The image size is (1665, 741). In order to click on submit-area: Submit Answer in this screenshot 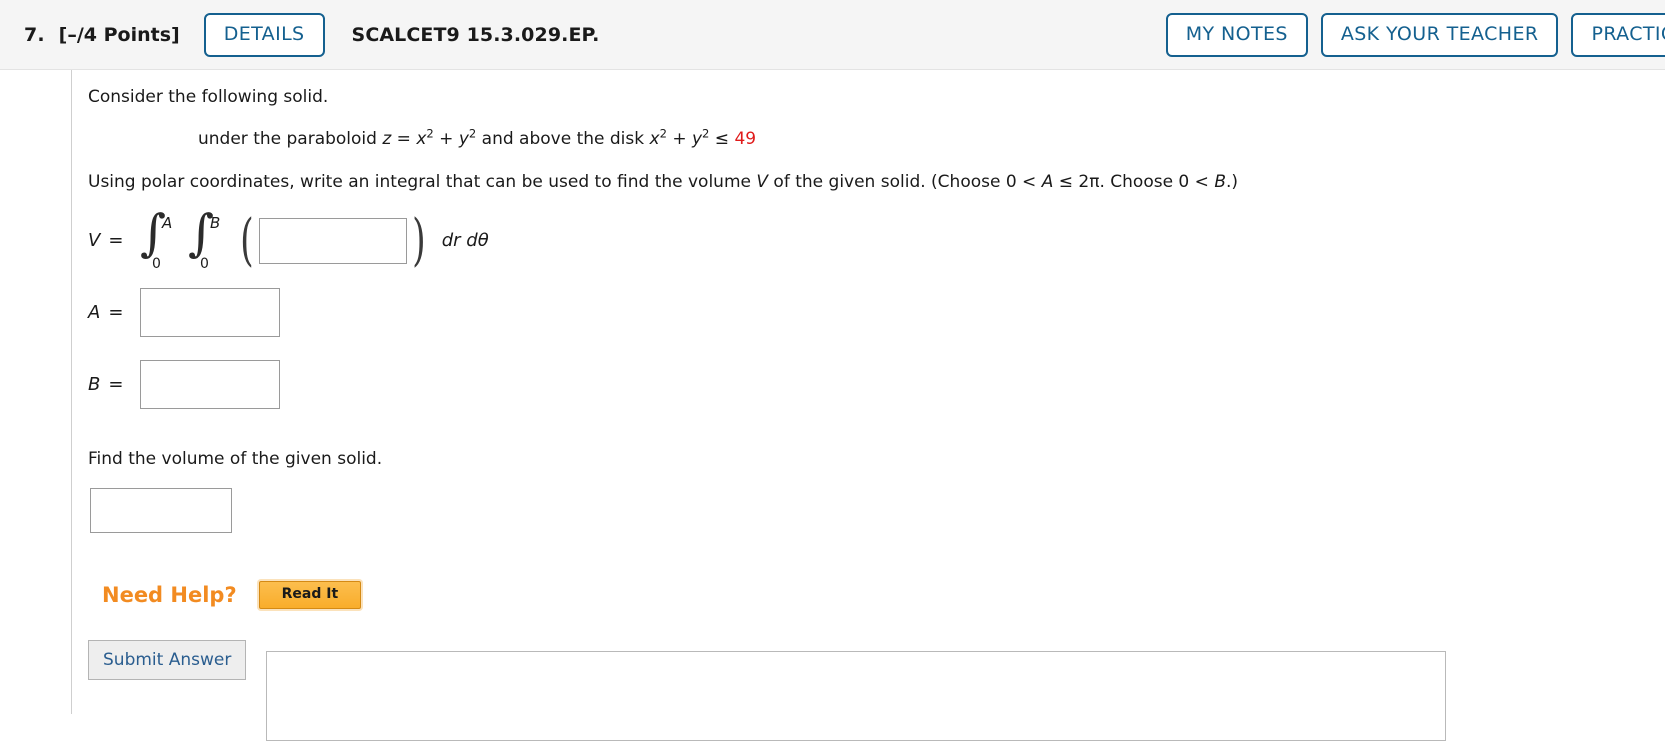, I will do `click(838, 690)`.